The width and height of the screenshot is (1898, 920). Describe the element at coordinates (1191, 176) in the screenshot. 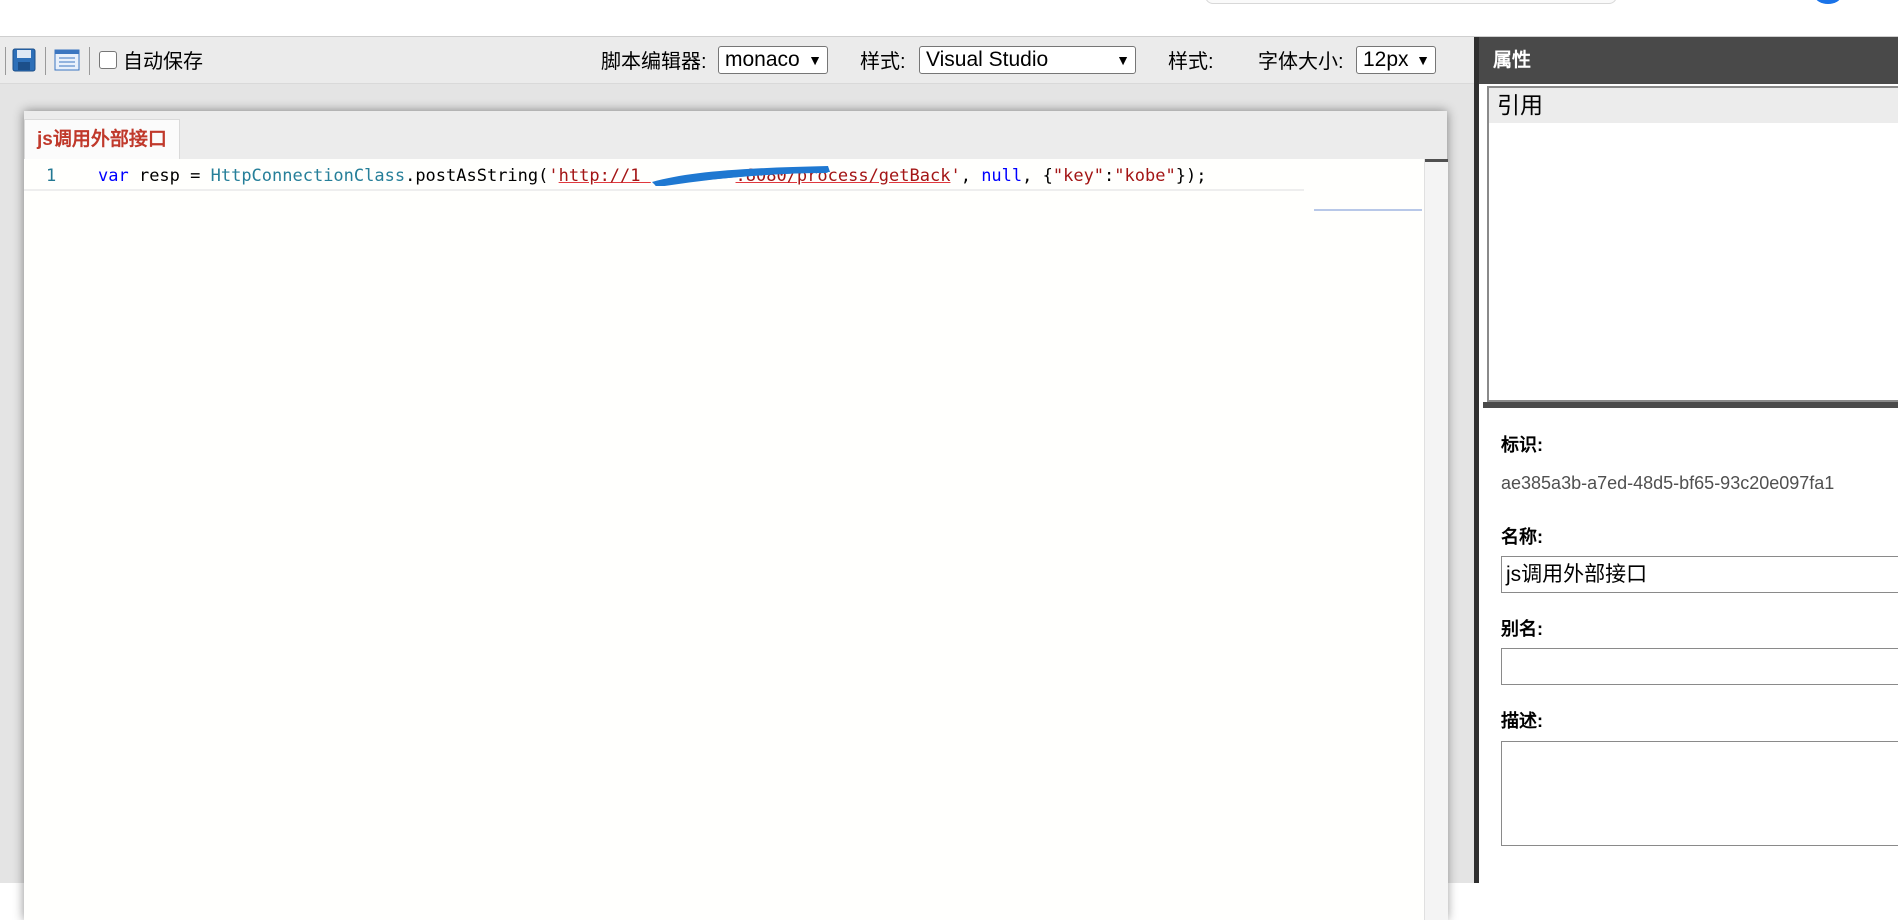

I see `object-close-token: });` at that location.